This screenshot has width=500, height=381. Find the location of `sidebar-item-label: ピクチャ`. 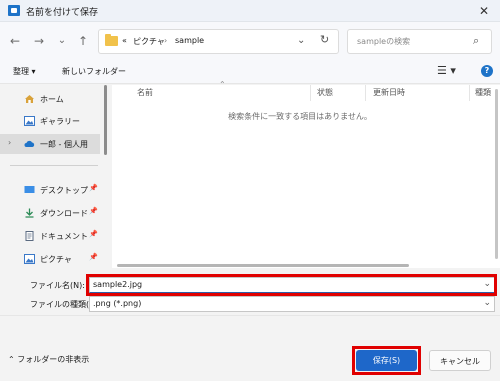

sidebar-item-label: ピクチャ is located at coordinates (56, 259).